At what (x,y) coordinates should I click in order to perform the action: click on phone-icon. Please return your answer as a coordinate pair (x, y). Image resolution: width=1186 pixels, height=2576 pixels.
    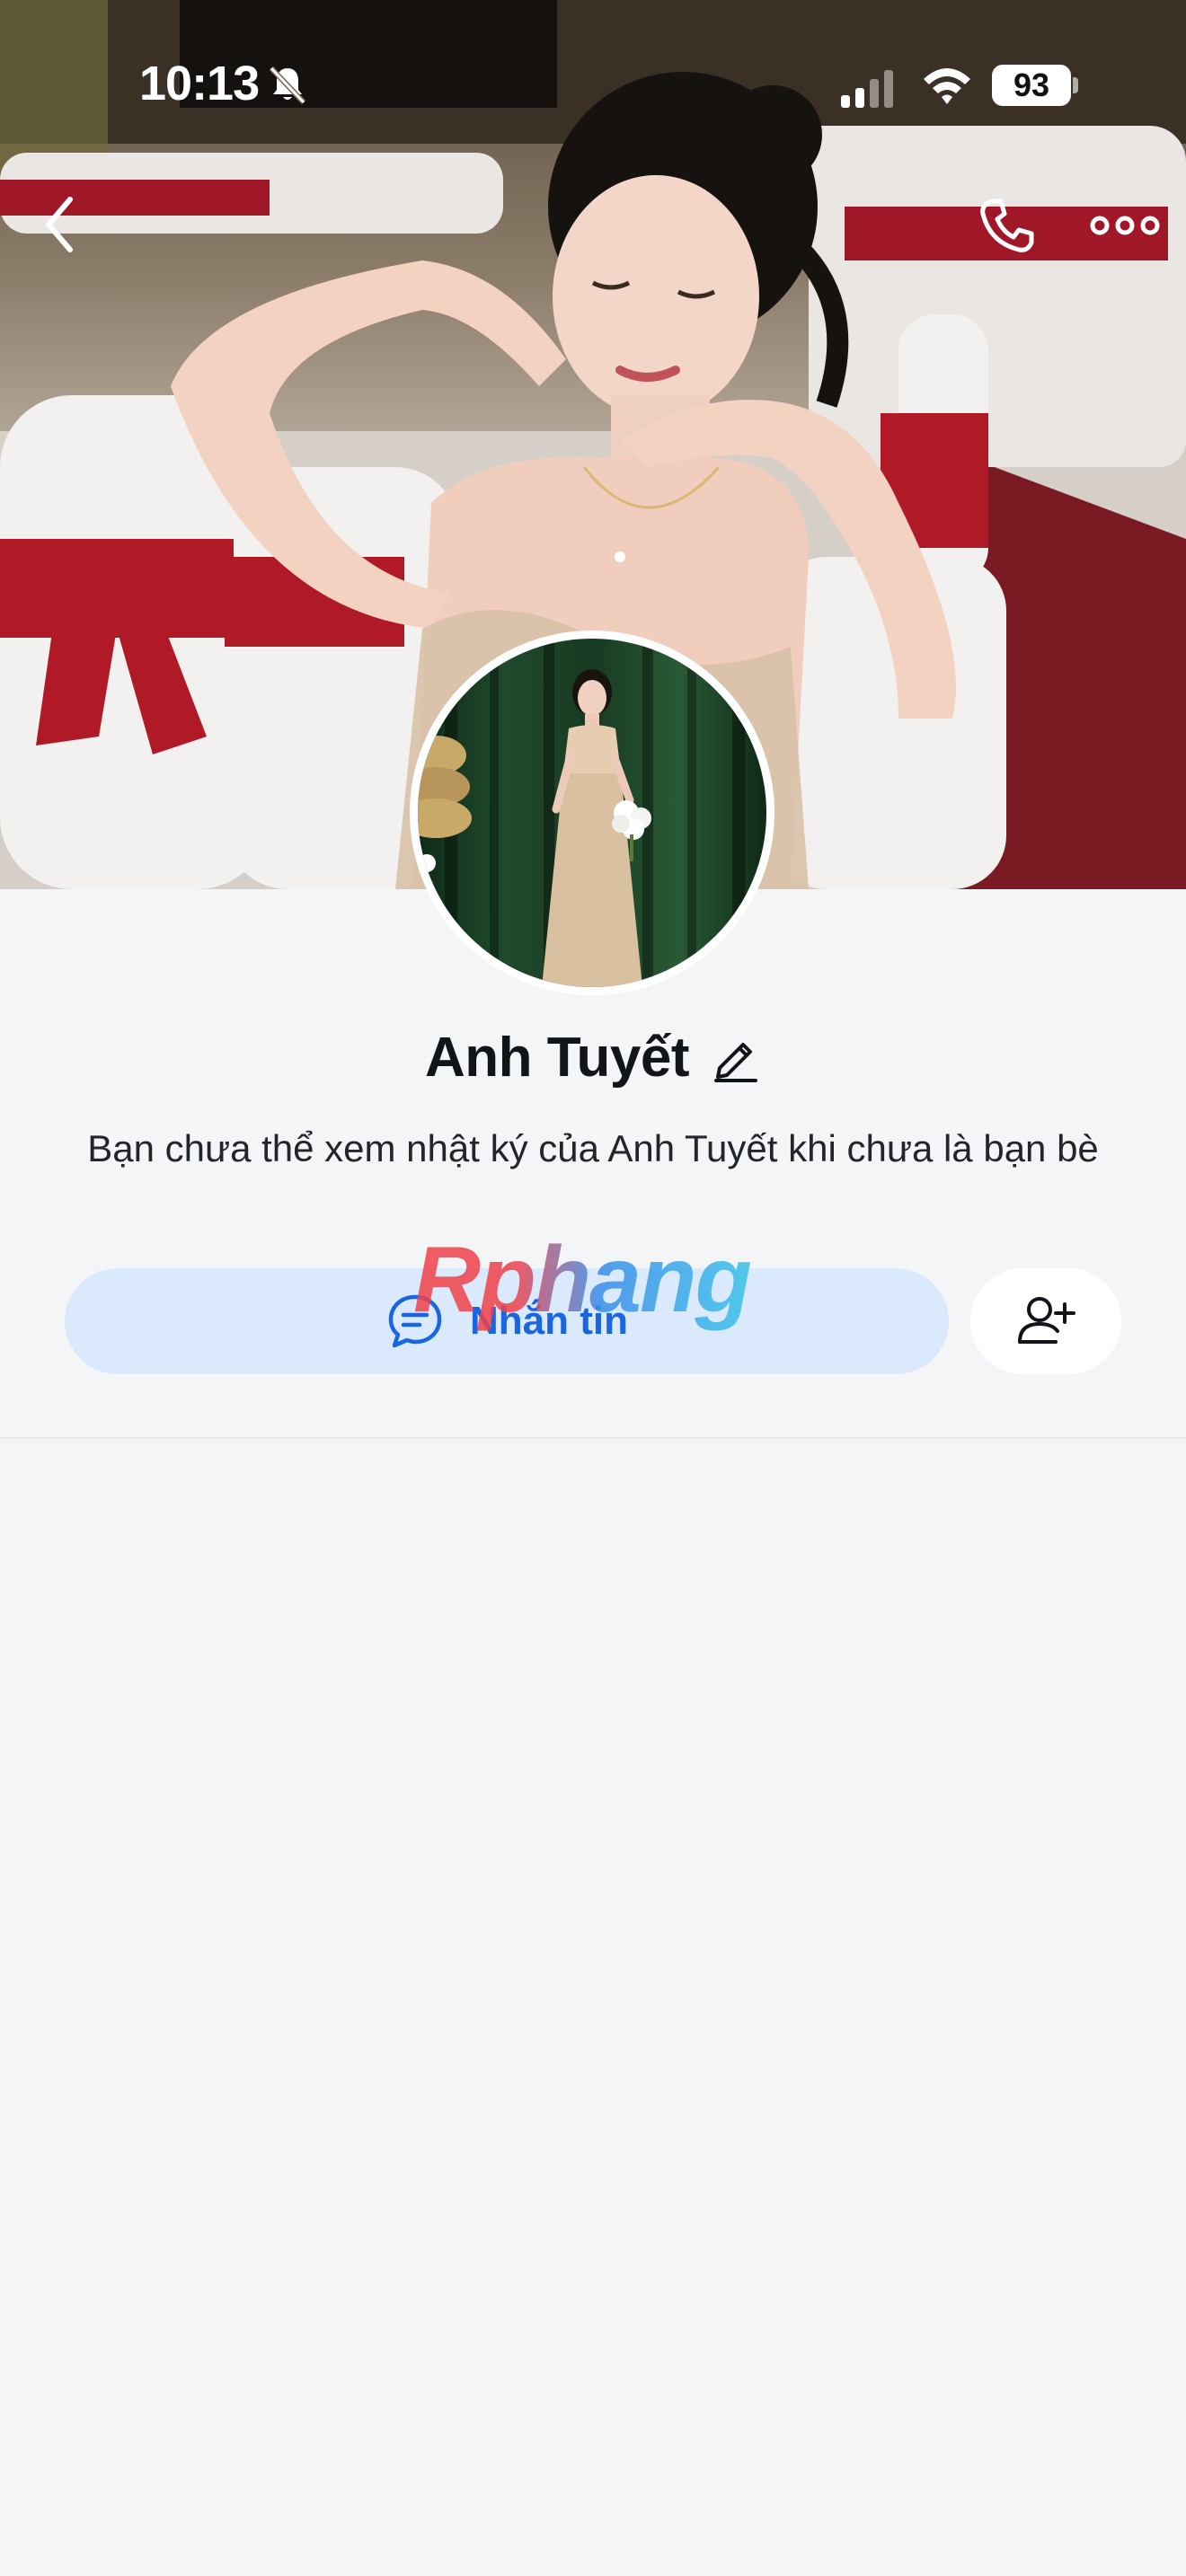
    Looking at the image, I should click on (1008, 225).